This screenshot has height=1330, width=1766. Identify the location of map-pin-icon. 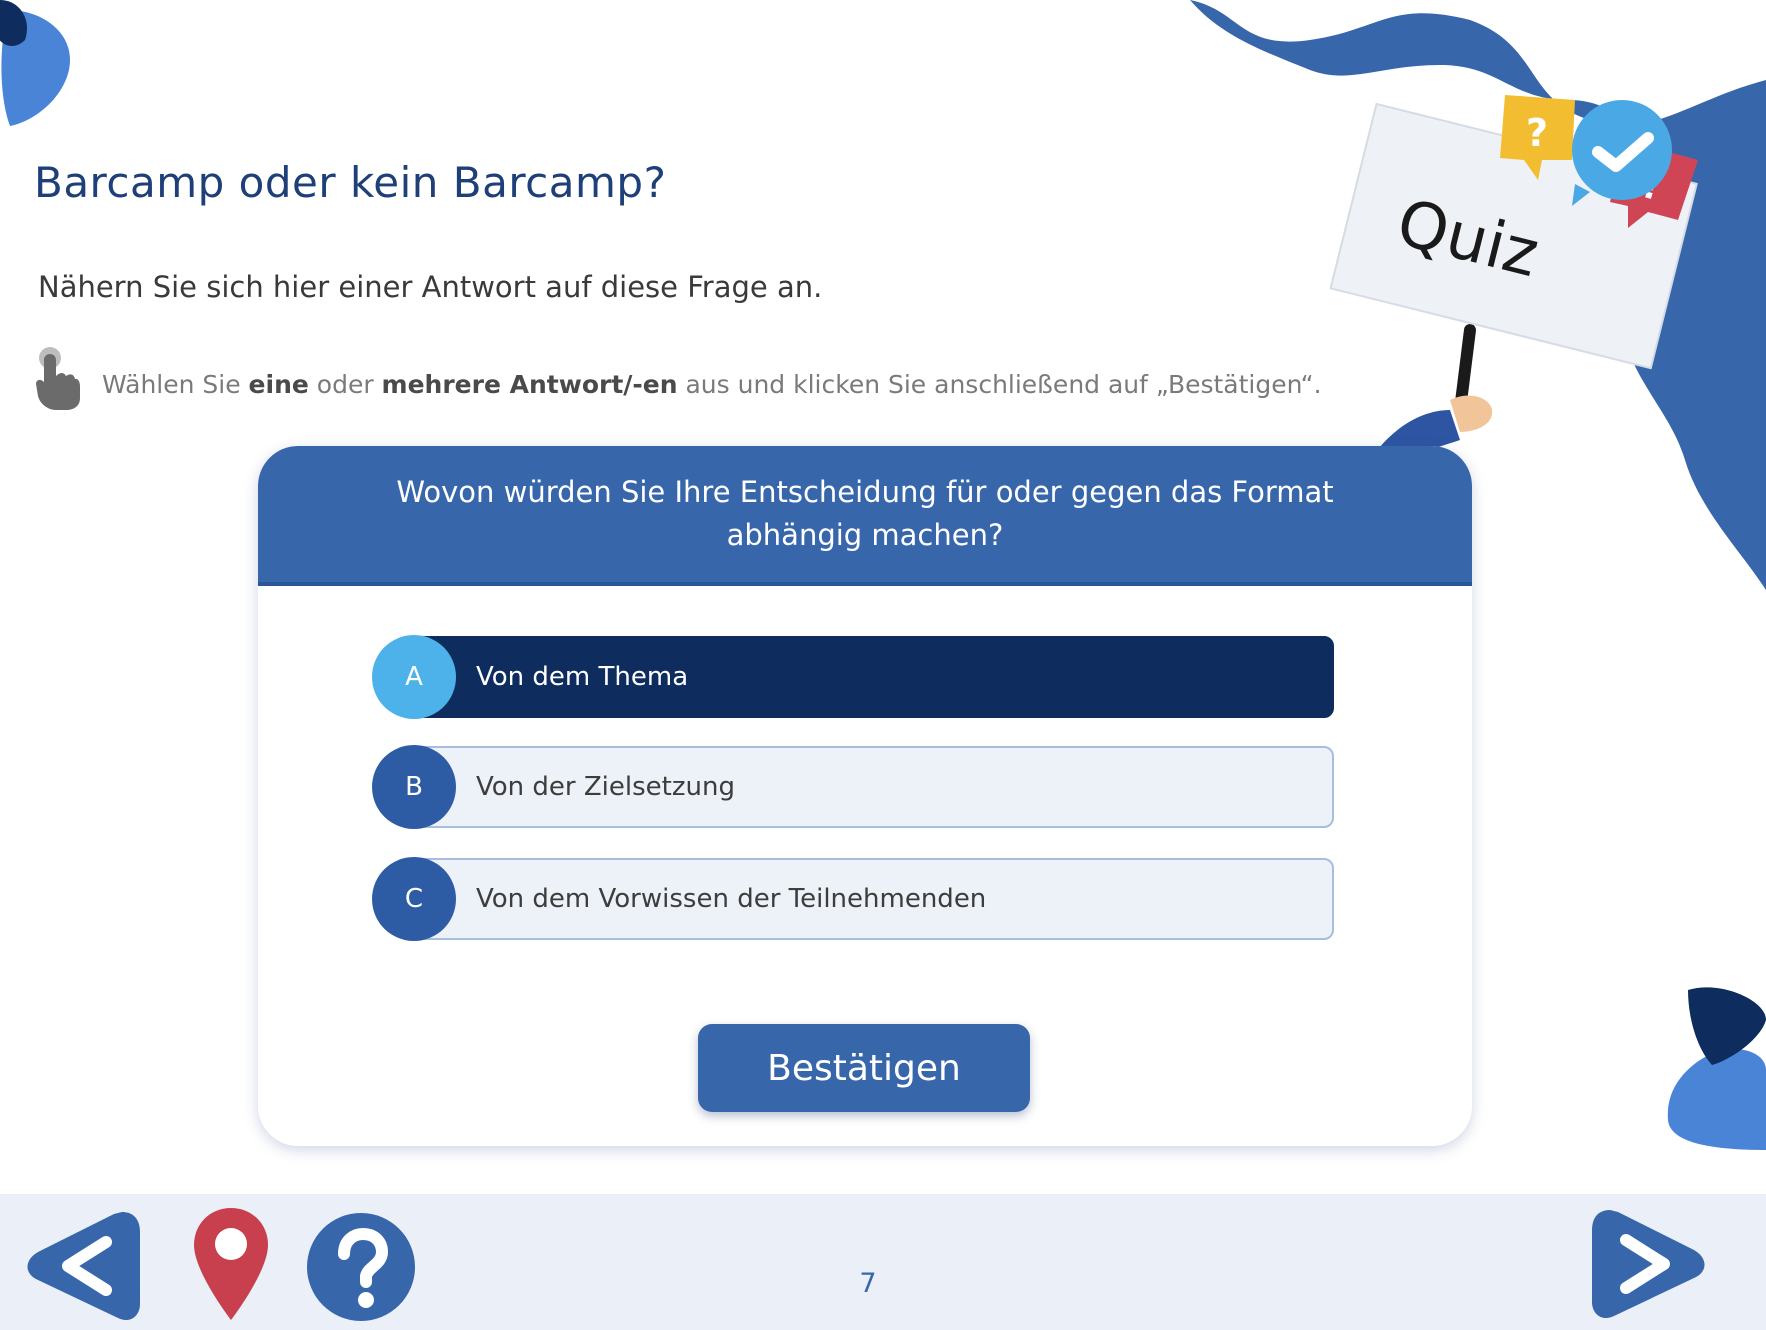
(231, 1264).